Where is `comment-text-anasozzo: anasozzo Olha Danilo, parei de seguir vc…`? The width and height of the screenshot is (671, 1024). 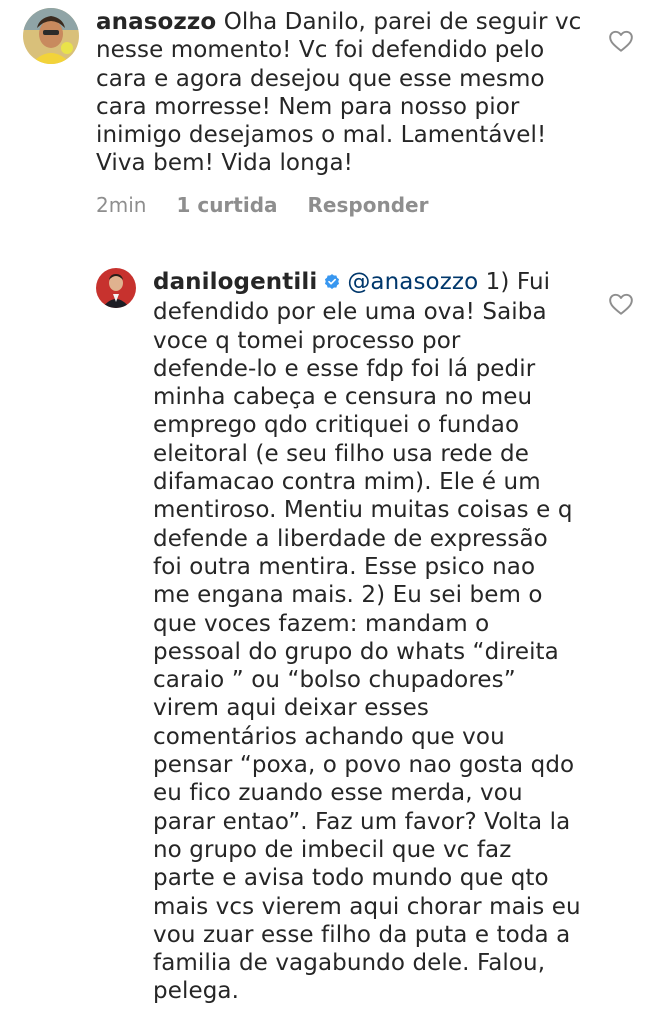 comment-text-anasozzo: anasozzo Olha Danilo, parei de seguir vc… is located at coordinates (356, 93).